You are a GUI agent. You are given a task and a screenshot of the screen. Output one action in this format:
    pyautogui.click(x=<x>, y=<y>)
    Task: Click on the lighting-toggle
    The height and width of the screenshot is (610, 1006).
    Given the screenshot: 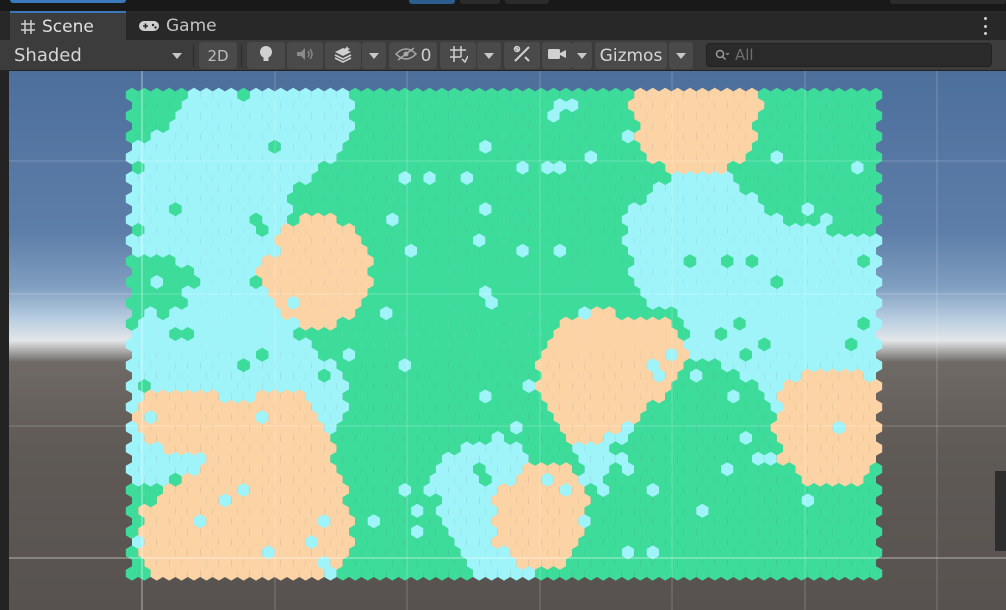 What is the action you would take?
    pyautogui.click(x=266, y=55)
    